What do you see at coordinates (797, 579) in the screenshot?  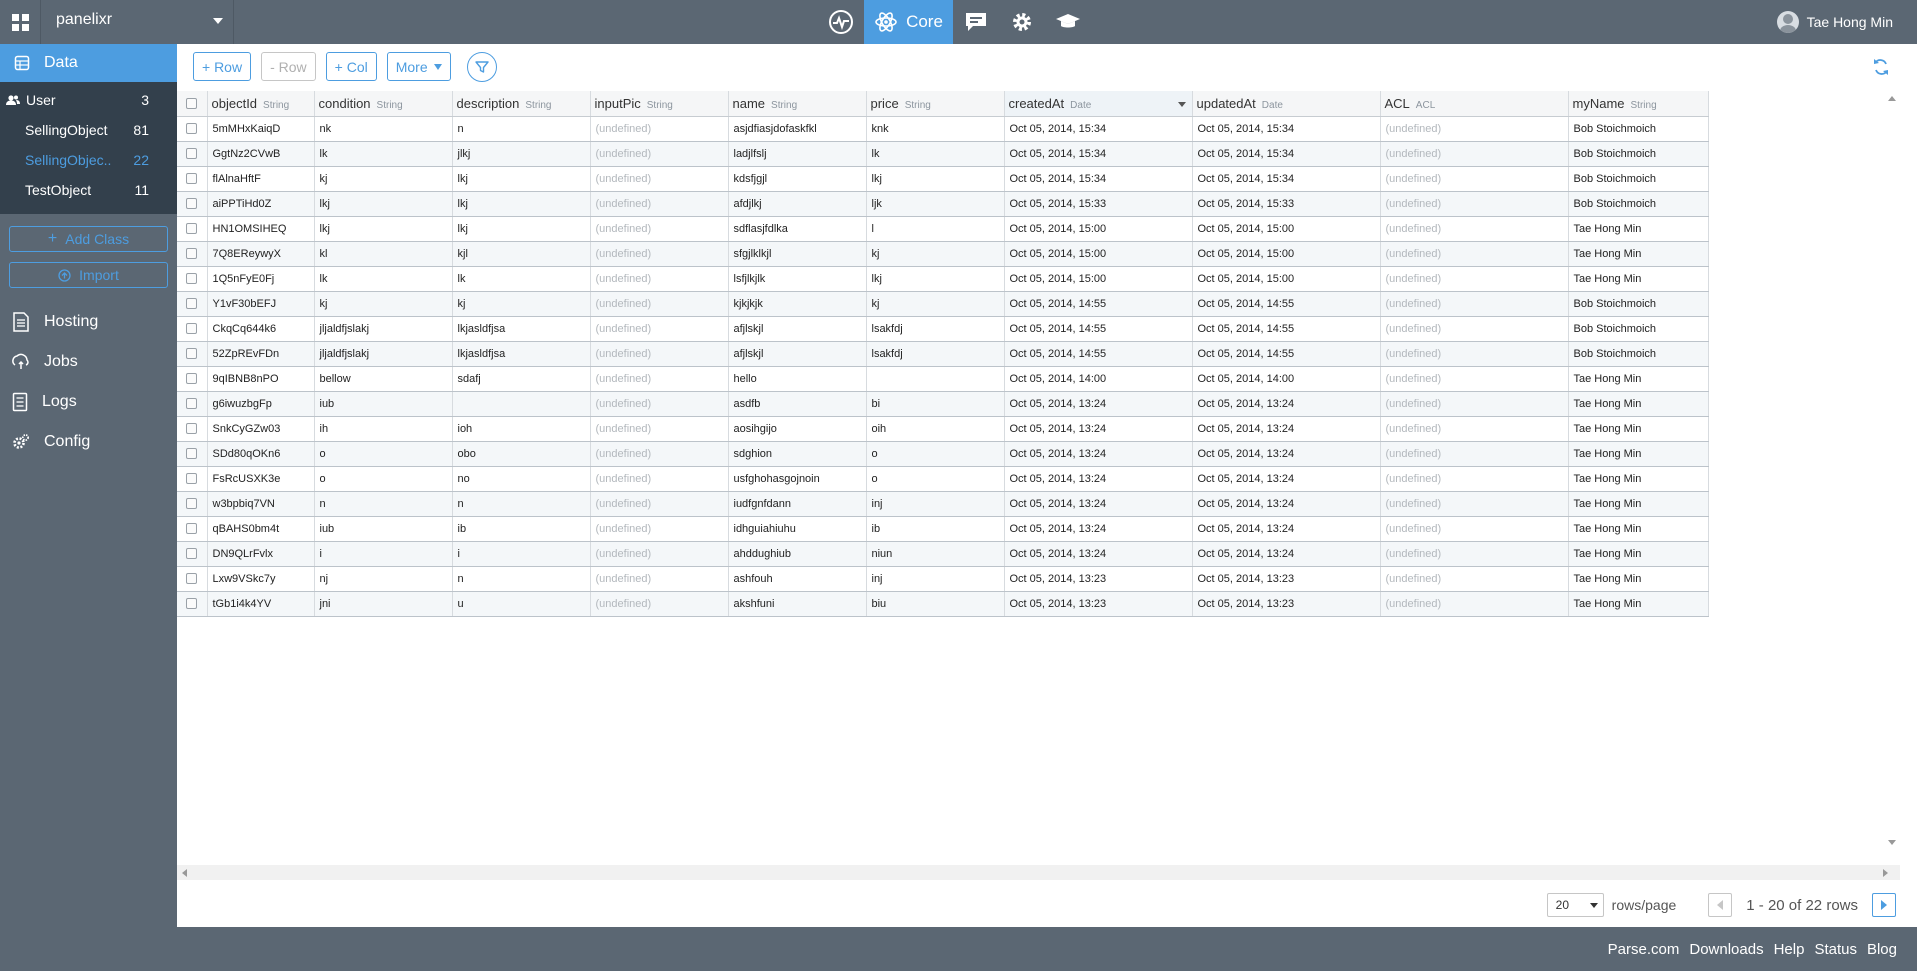 I see `cell-name: ashfouh` at bounding box center [797, 579].